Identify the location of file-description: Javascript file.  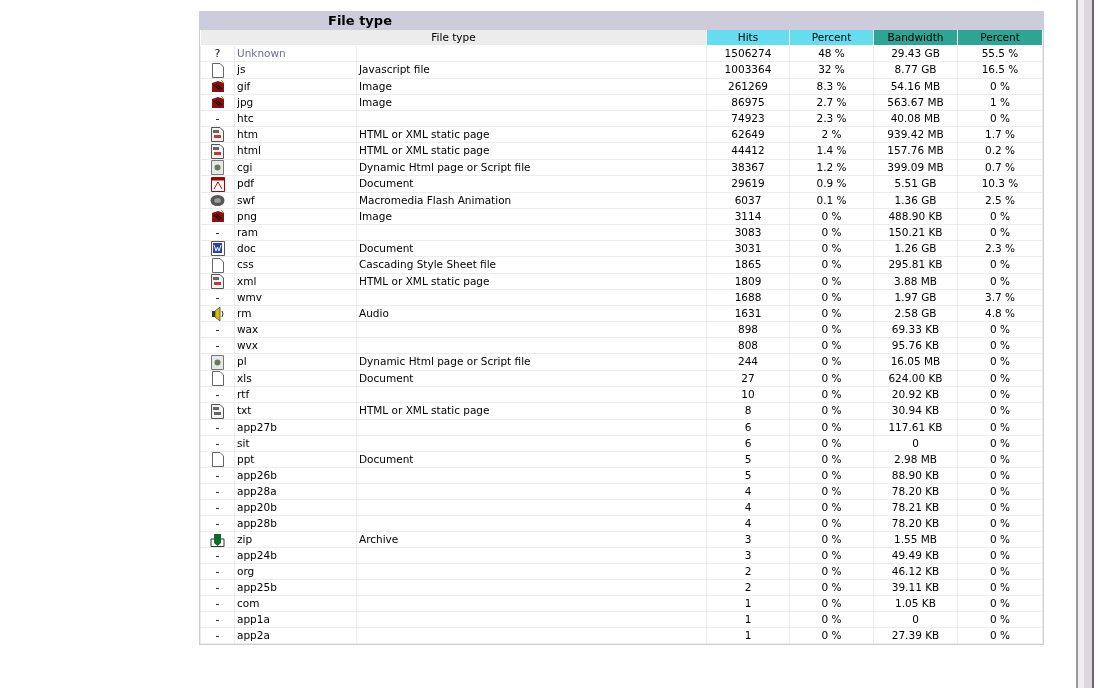
(394, 69).